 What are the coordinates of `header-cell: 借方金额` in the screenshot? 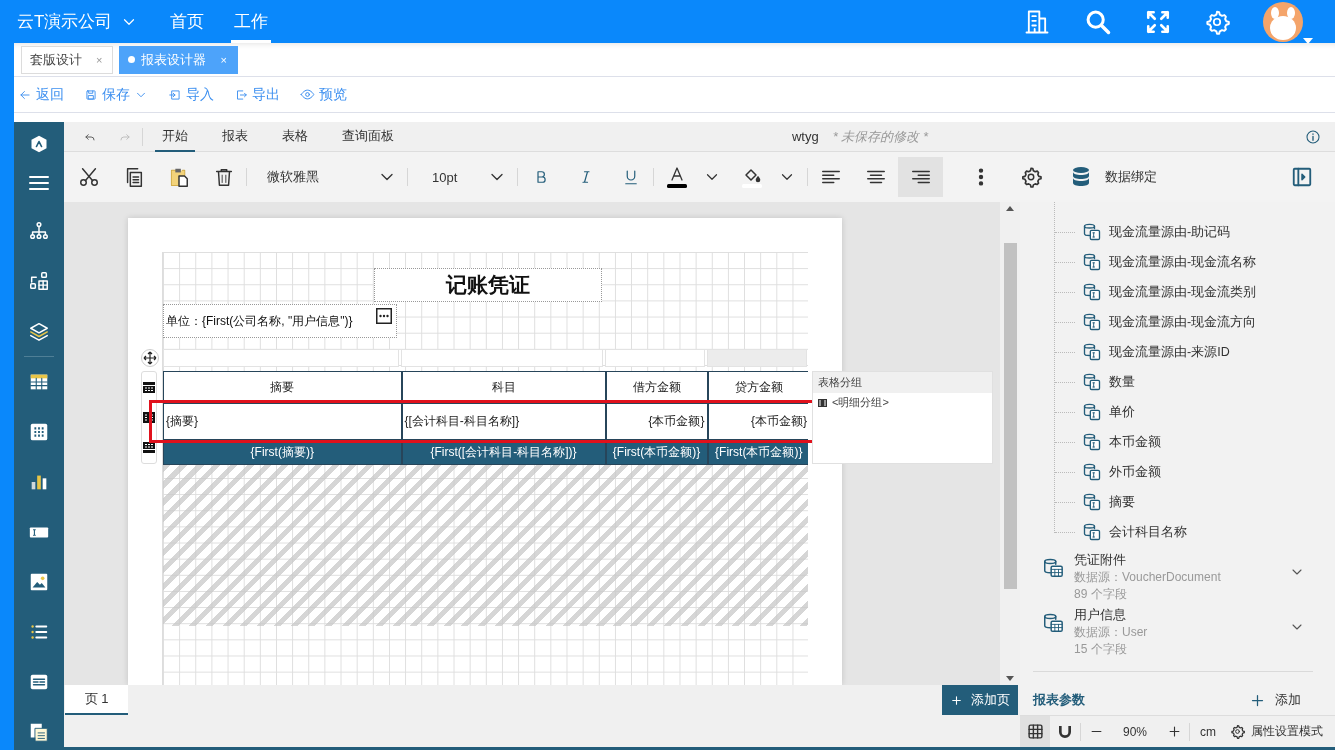 It's located at (656, 387).